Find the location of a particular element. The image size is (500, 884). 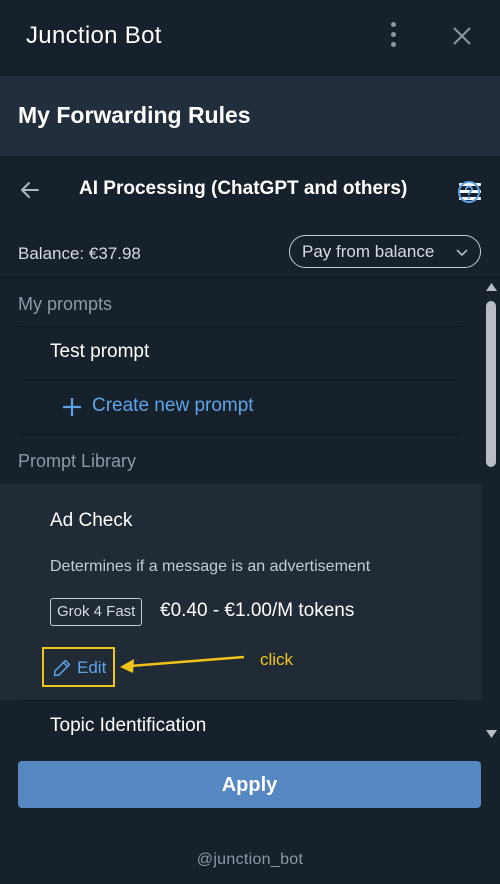

bot-username: @junction_bot is located at coordinates (250, 859).